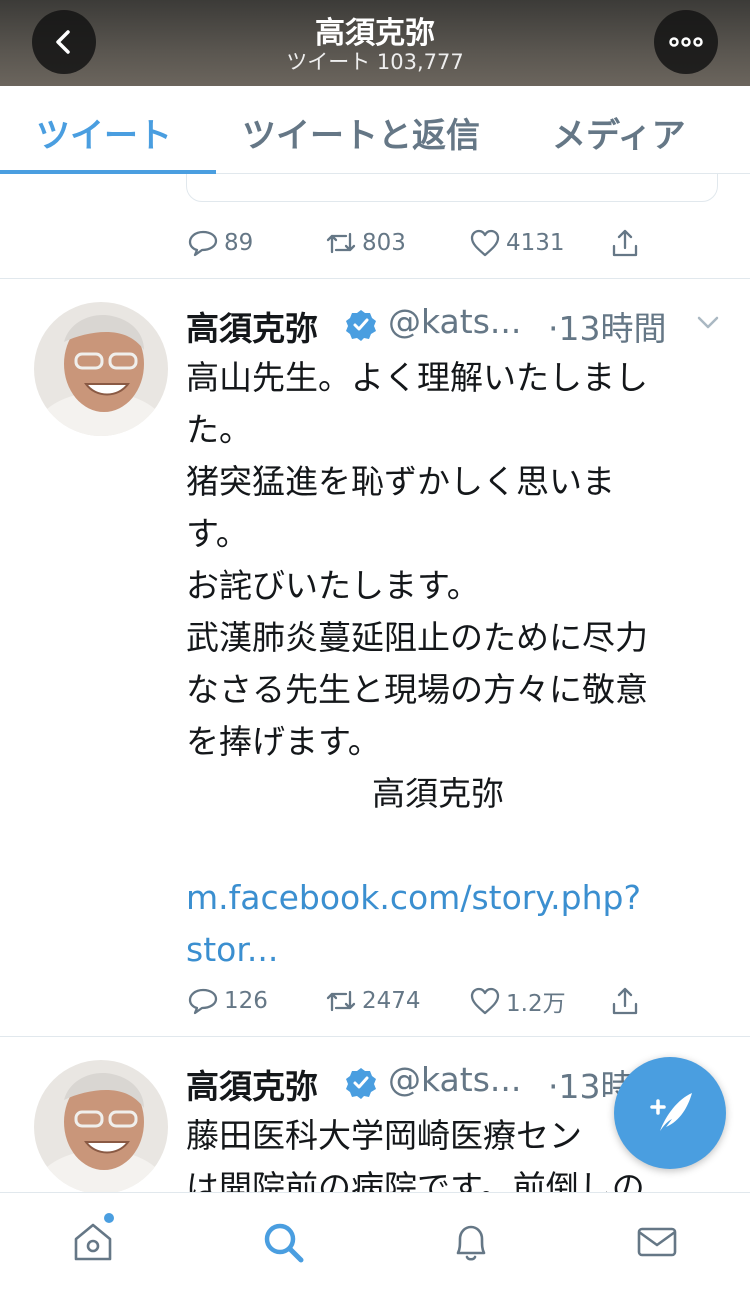  I want to click on like-count: 4131, so click(535, 243).